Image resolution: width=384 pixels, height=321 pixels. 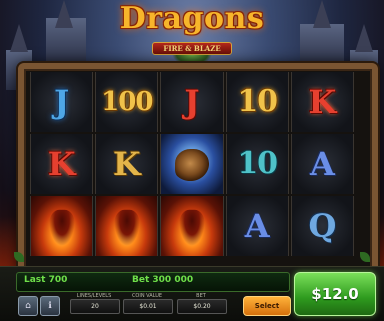 I want to click on game-title: Dragons, so click(x=192, y=18).